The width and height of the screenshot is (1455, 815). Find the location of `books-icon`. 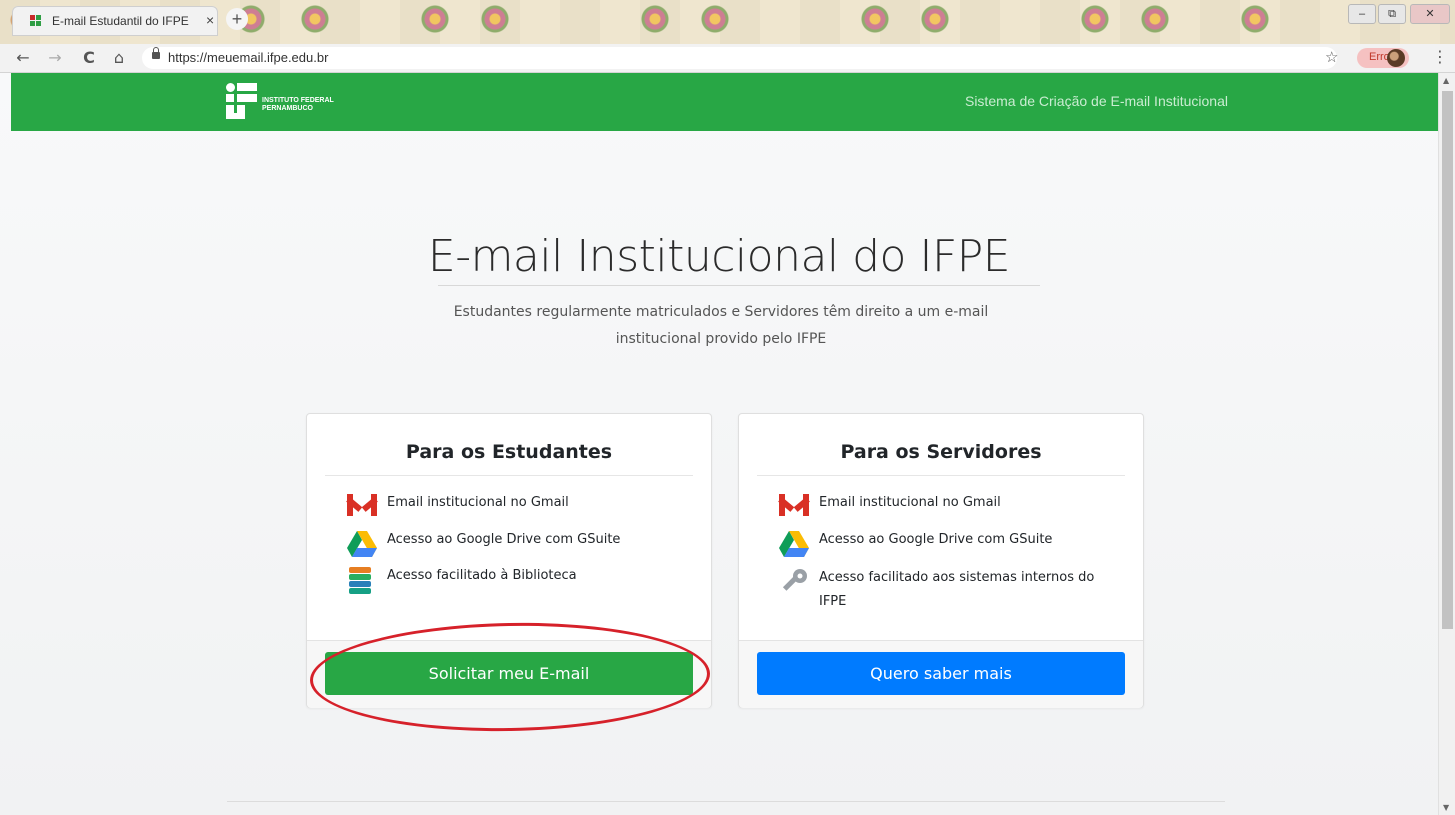

books-icon is located at coordinates (360, 582).